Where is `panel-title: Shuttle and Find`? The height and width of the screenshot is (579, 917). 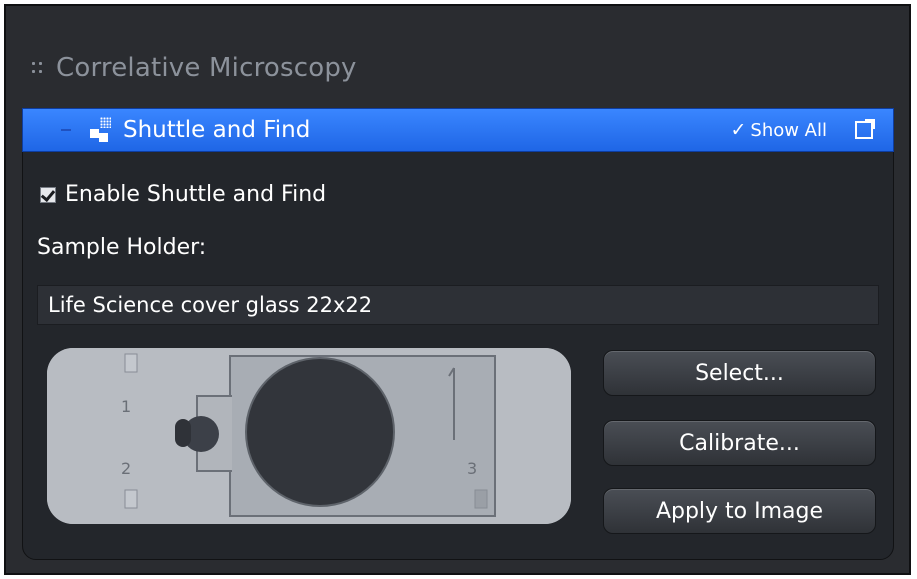 panel-title: Shuttle and Find is located at coordinates (217, 130).